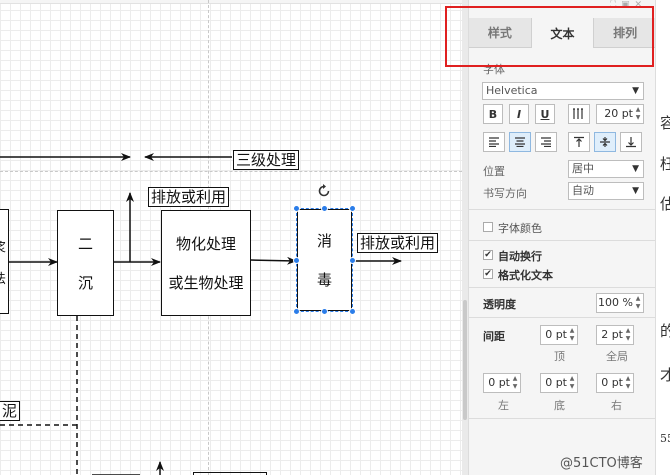  What do you see at coordinates (665, 122) in the screenshot?
I see `doc-char: 容` at bounding box center [665, 122].